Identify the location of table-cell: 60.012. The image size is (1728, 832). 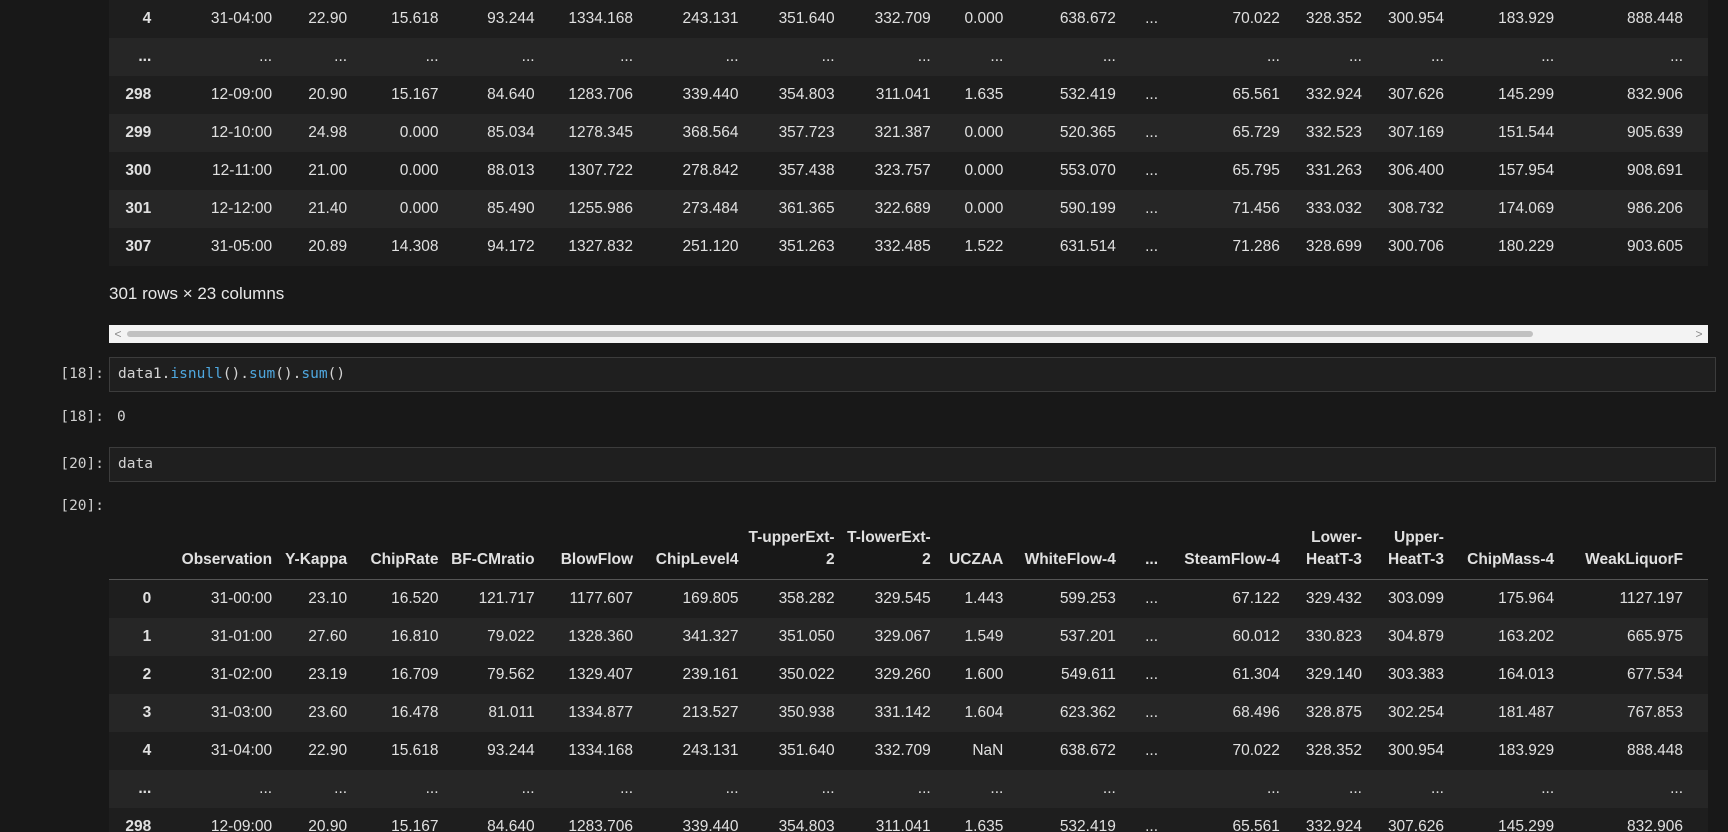
(1227, 637).